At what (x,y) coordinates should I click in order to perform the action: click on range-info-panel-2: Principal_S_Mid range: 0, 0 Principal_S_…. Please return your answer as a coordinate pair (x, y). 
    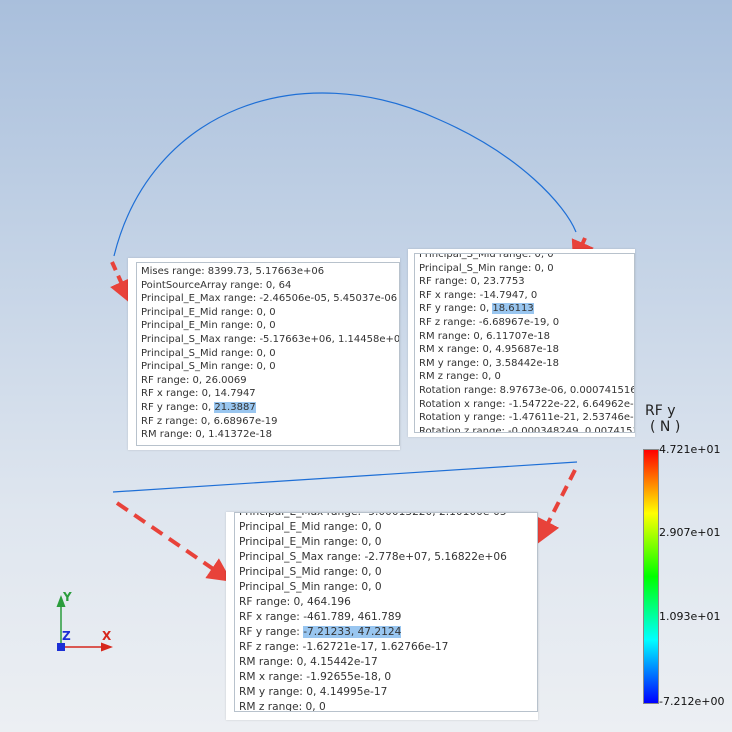
    Looking at the image, I should click on (521, 343).